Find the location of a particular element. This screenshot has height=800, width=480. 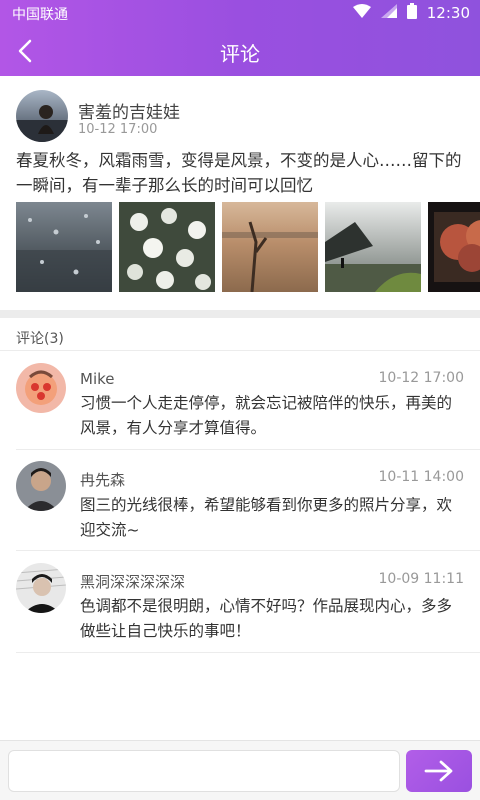

commenter-name: 冉先森 is located at coordinates (102, 479).